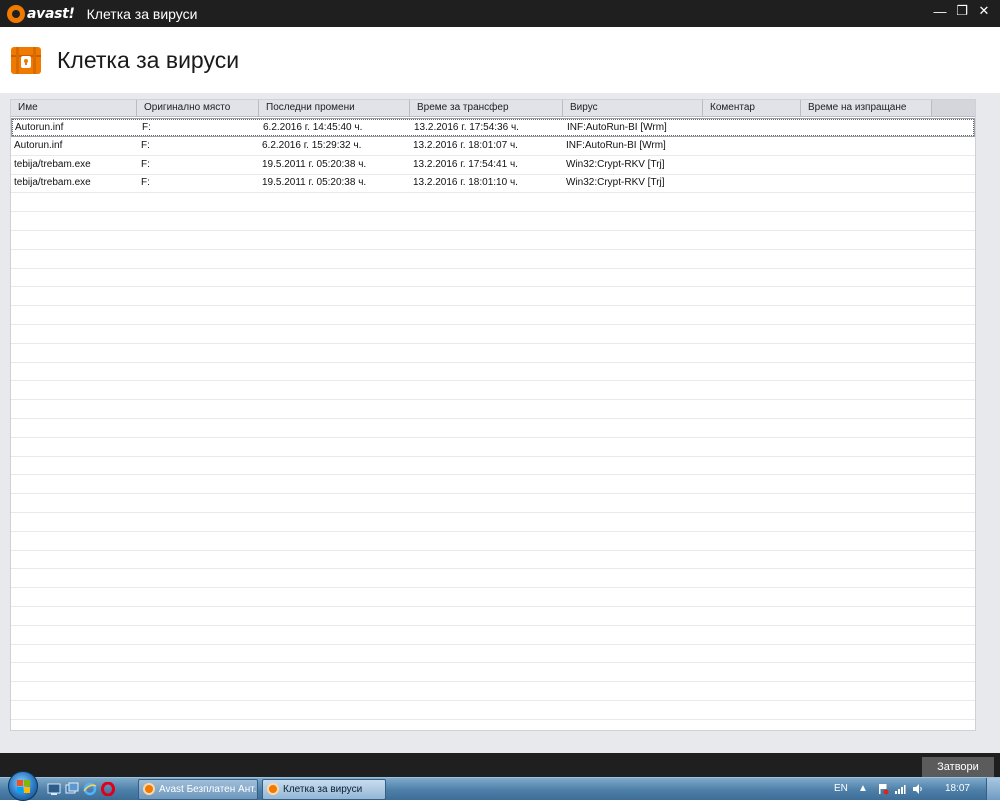  Describe the element at coordinates (957, 789) in the screenshot. I see `taskbar-clock: 18:07` at that location.